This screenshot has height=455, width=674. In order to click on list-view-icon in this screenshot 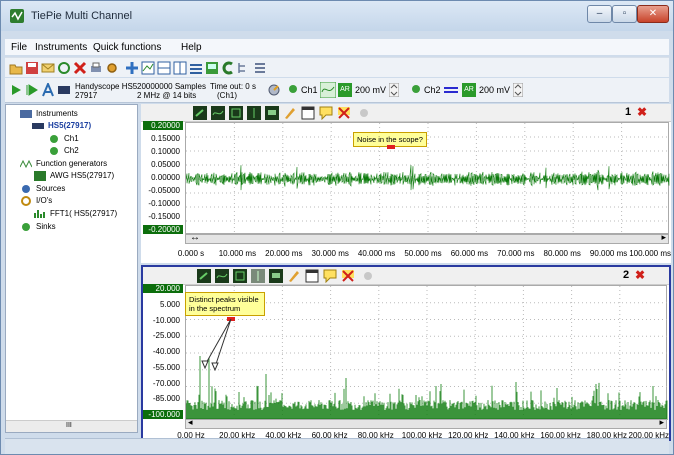, I will do `click(260, 68)`.